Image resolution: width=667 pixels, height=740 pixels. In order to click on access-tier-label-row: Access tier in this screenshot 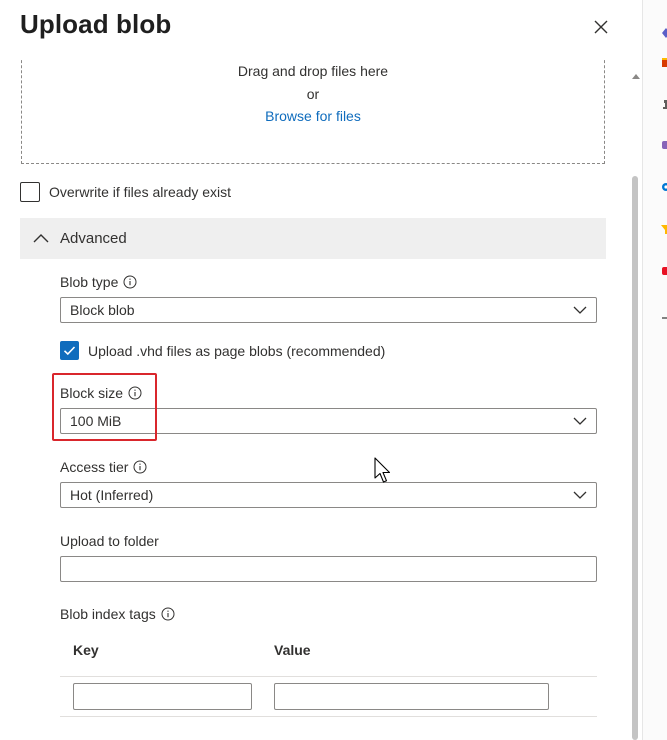, I will do `click(103, 467)`.